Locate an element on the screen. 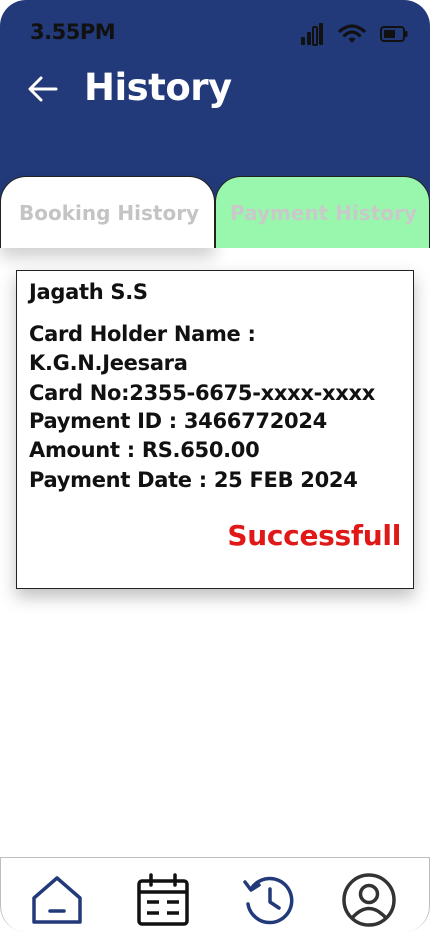 This screenshot has height=932, width=430. profile-icon is located at coordinates (369, 900).